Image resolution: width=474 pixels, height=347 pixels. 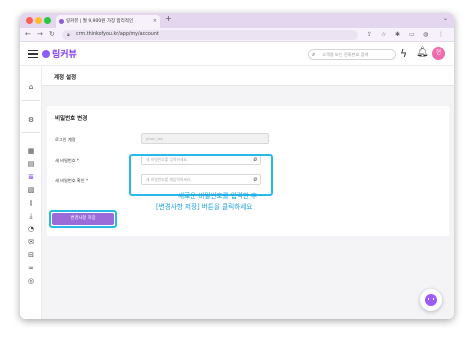 What do you see at coordinates (369, 34) in the screenshot?
I see `share-icon: ⇪` at bounding box center [369, 34].